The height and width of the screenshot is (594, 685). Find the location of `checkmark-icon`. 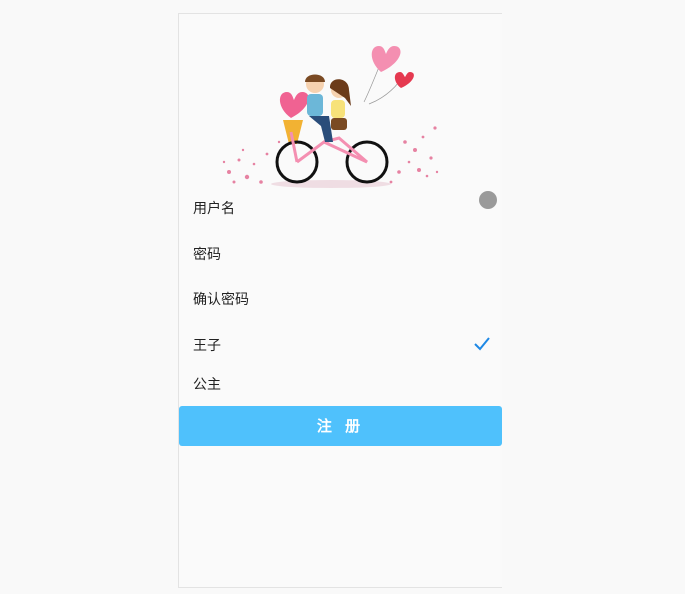

checkmark-icon is located at coordinates (482, 344).